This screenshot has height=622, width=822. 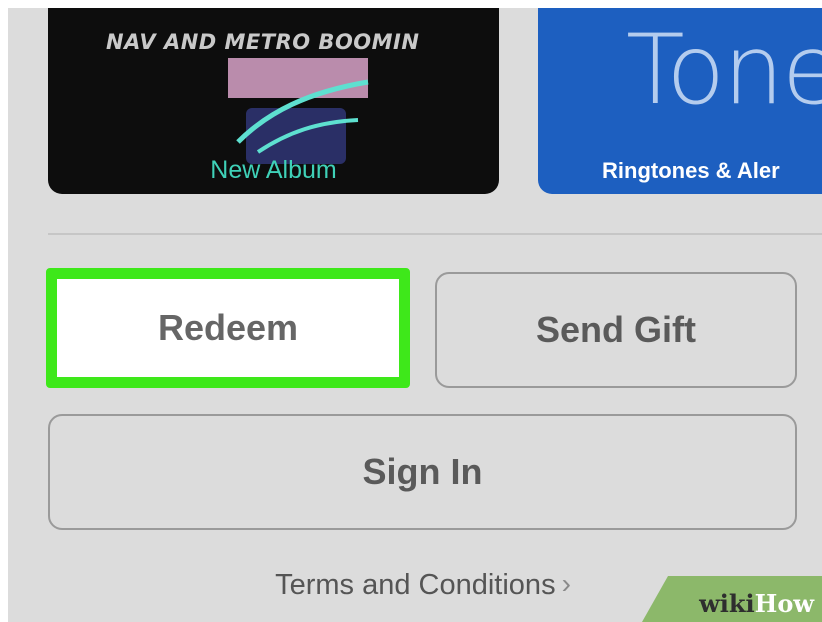 I want to click on divider, so click(x=435, y=234).